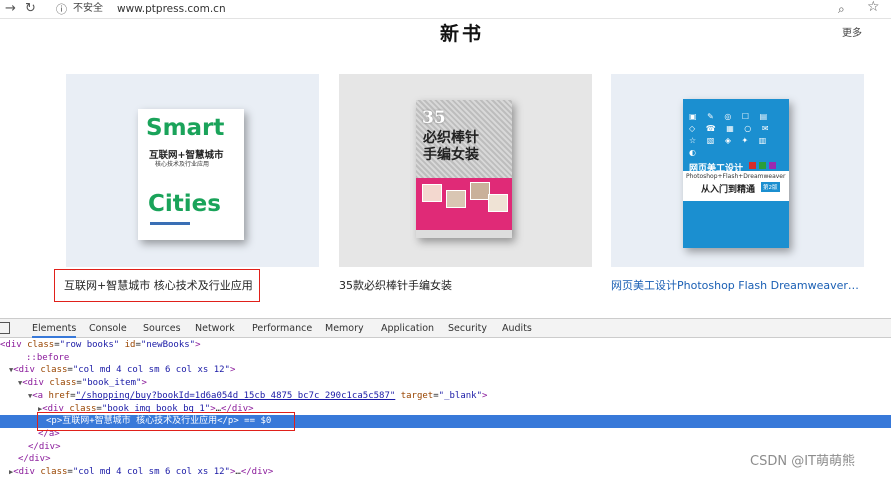 The height and width of the screenshot is (478, 891). What do you see at coordinates (88, 8) in the screenshot?
I see `security-label: 不安全` at bounding box center [88, 8].